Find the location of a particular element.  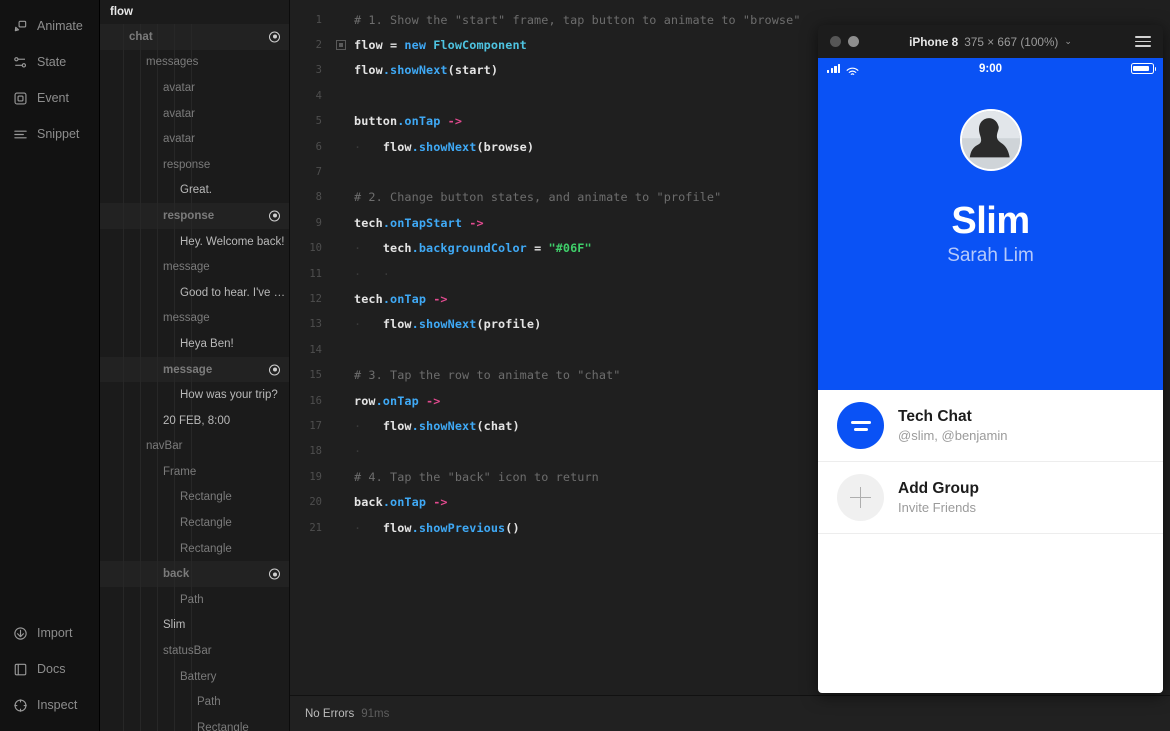

rail-item-snippet: Snippet is located at coordinates (49, 134).